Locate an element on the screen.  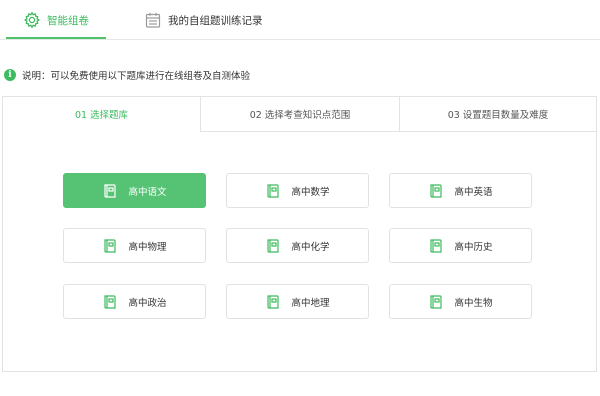
subject-button-politics: 高中政治 is located at coordinates (134, 301).